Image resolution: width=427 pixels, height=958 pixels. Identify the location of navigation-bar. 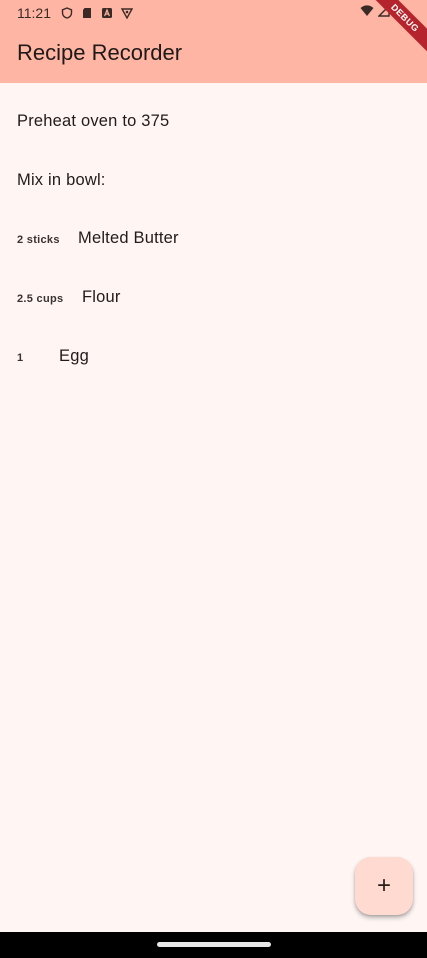
(213, 945).